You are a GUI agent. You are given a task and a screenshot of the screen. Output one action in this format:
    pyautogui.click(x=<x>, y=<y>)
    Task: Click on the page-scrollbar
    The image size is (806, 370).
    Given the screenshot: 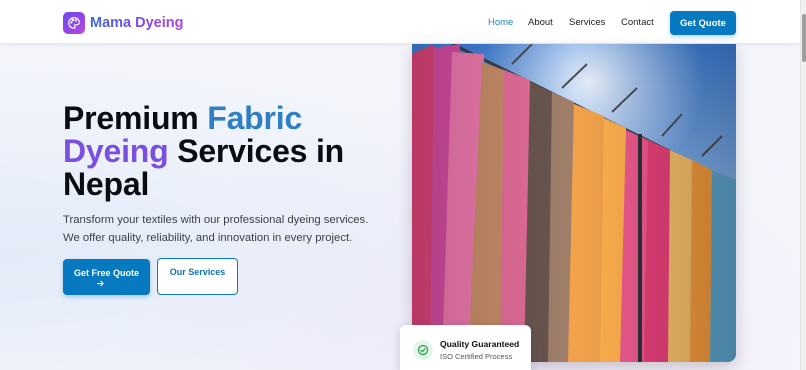 What is the action you would take?
    pyautogui.click(x=803, y=185)
    